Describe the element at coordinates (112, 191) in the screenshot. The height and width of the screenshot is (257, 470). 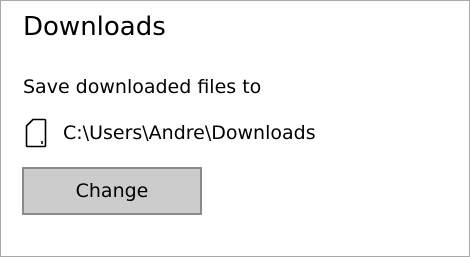
I see `change-location-button: Change` at that location.